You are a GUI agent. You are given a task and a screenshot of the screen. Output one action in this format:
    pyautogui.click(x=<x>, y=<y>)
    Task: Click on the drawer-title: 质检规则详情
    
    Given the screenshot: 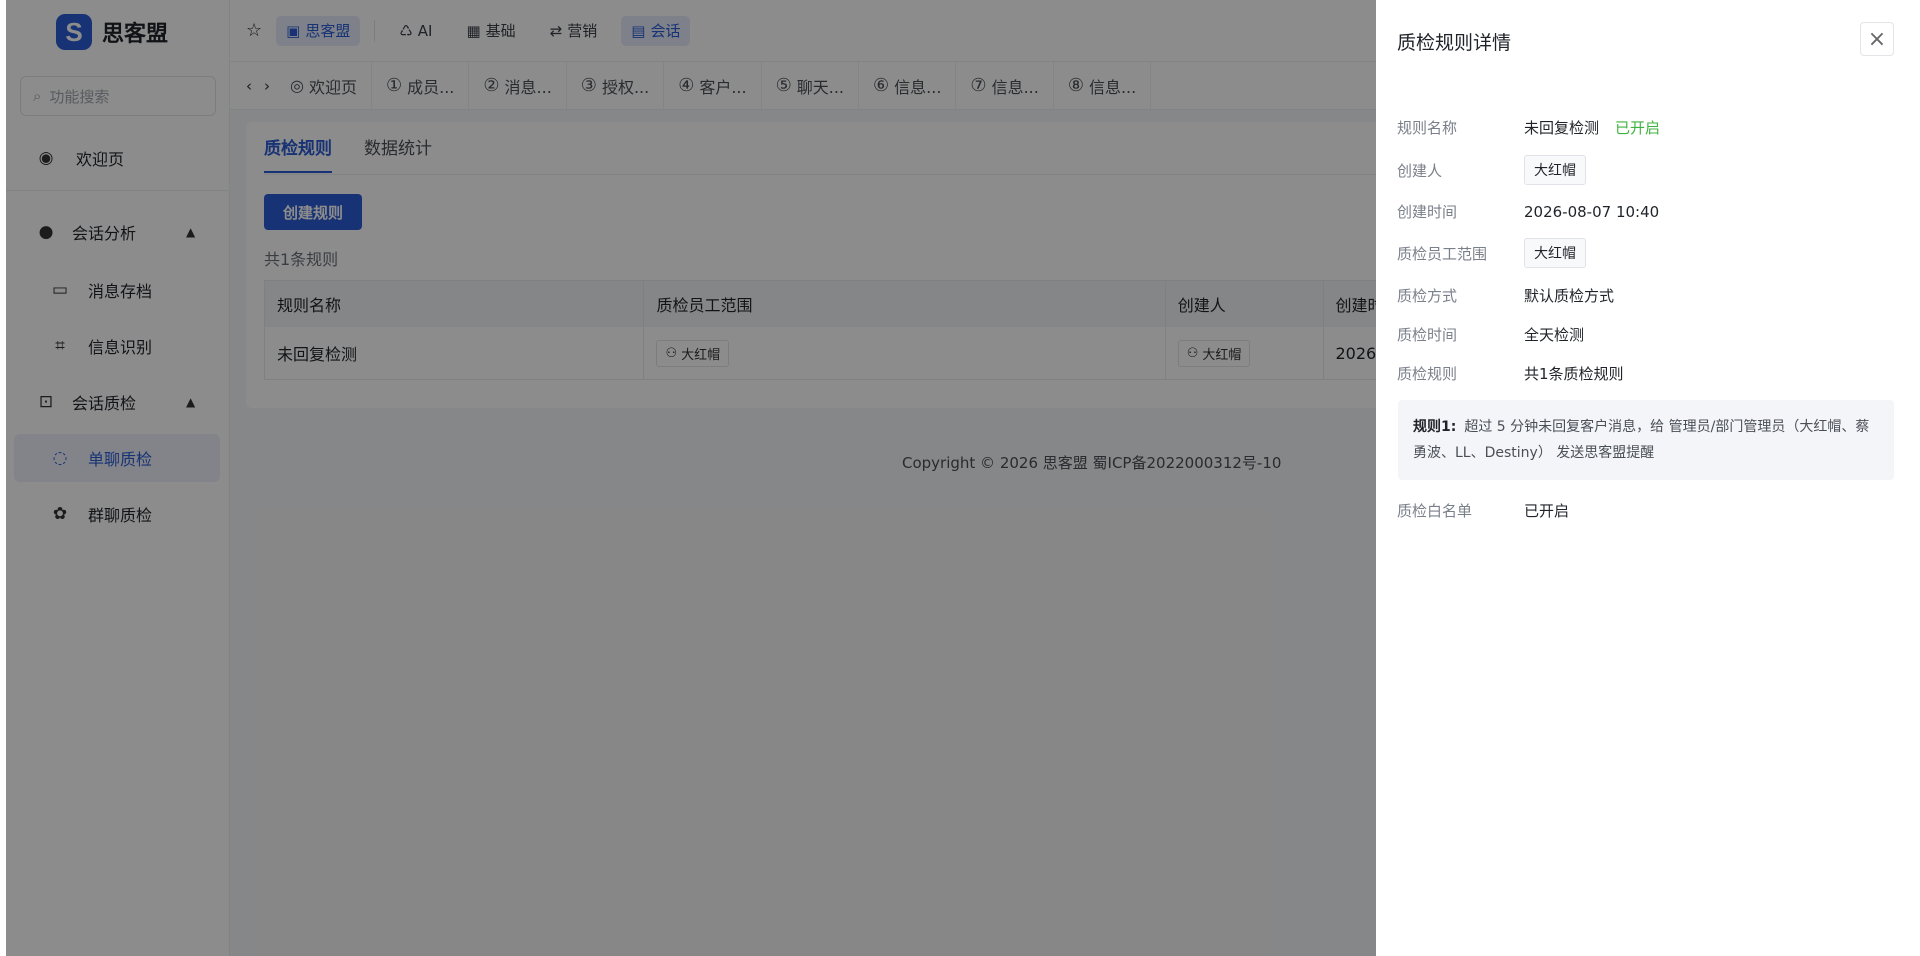 What is the action you would take?
    pyautogui.click(x=1454, y=43)
    